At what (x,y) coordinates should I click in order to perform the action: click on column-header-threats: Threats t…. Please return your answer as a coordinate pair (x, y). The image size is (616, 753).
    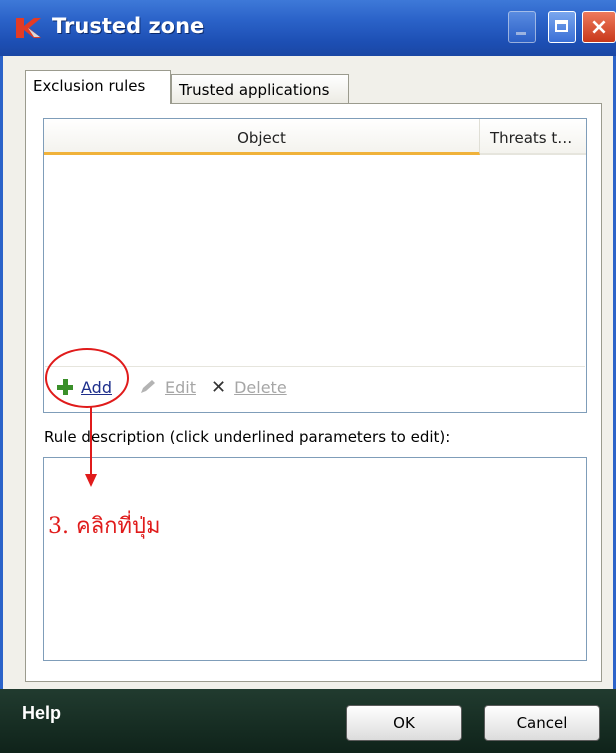
    Looking at the image, I should click on (533, 137).